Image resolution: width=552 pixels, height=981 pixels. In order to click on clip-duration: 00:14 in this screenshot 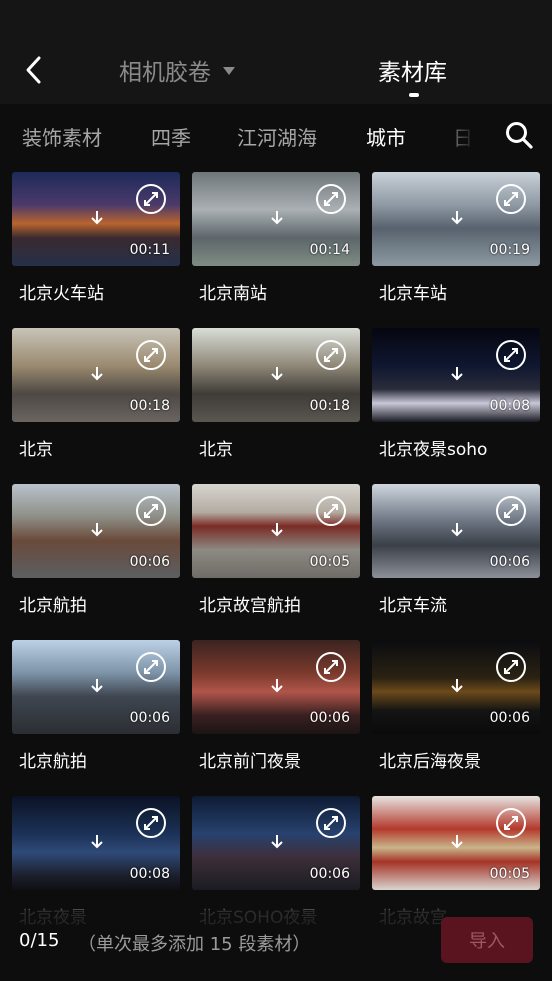, I will do `click(329, 250)`.